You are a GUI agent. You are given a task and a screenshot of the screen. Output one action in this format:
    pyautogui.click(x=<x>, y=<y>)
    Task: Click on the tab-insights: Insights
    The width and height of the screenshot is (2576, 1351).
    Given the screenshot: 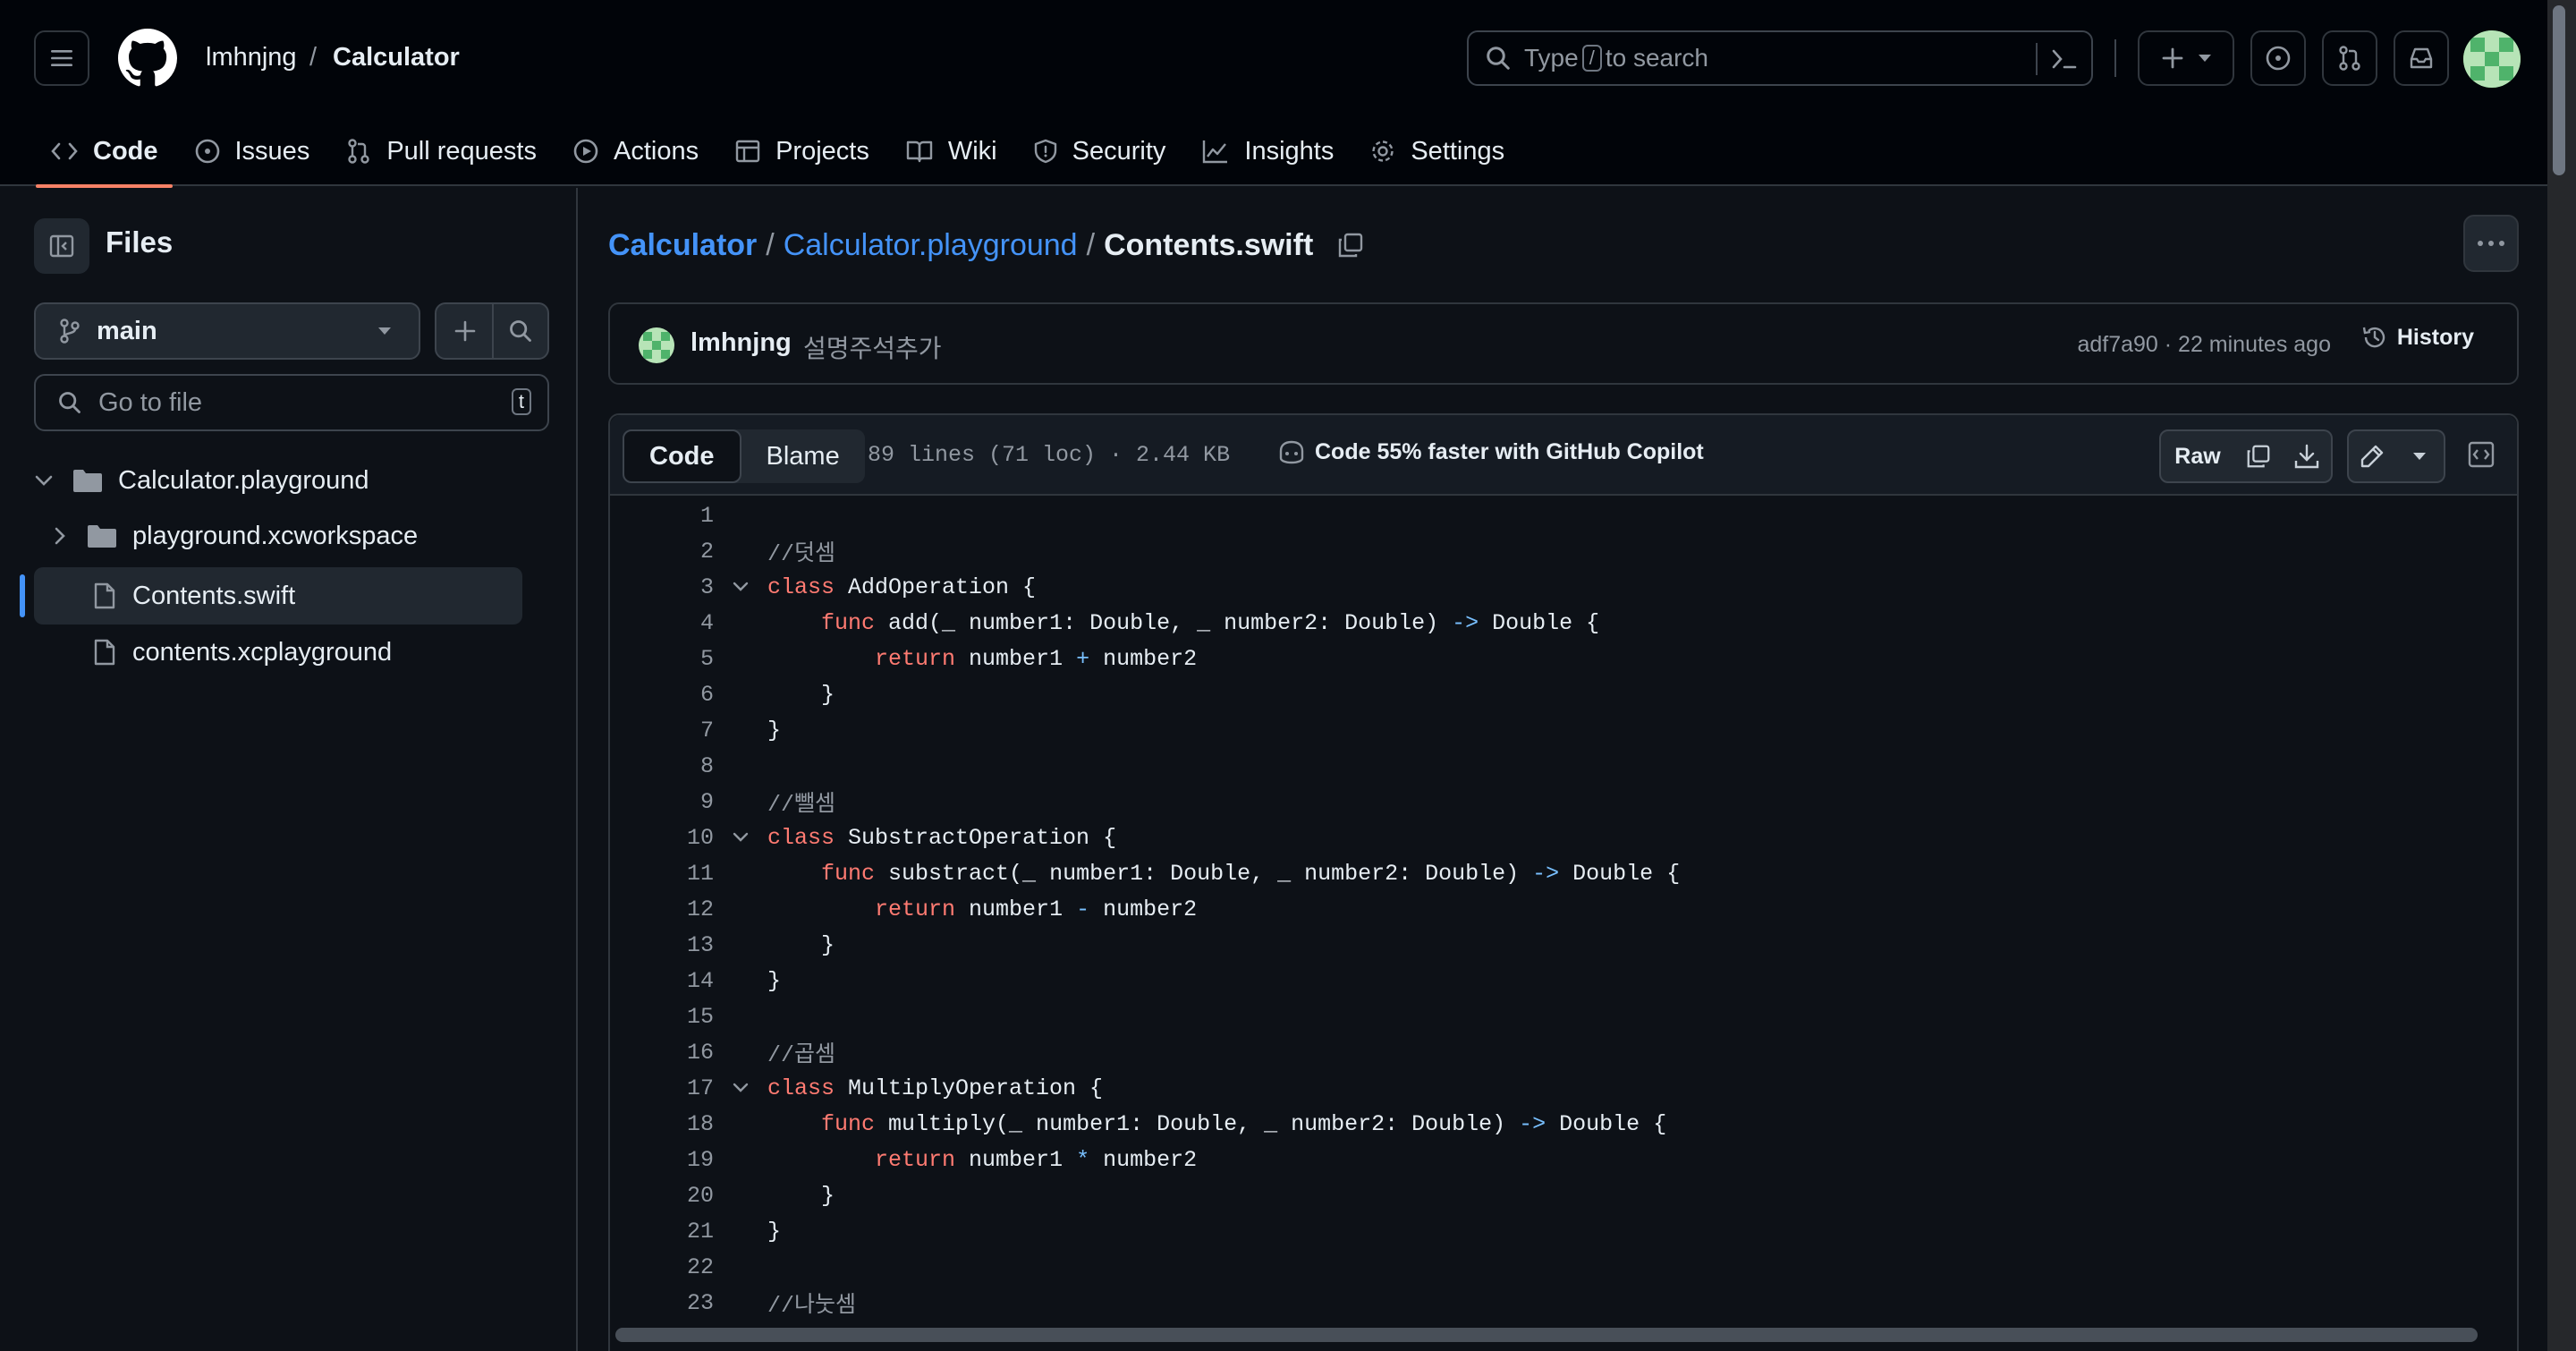 What is the action you would take?
    pyautogui.click(x=1267, y=151)
    